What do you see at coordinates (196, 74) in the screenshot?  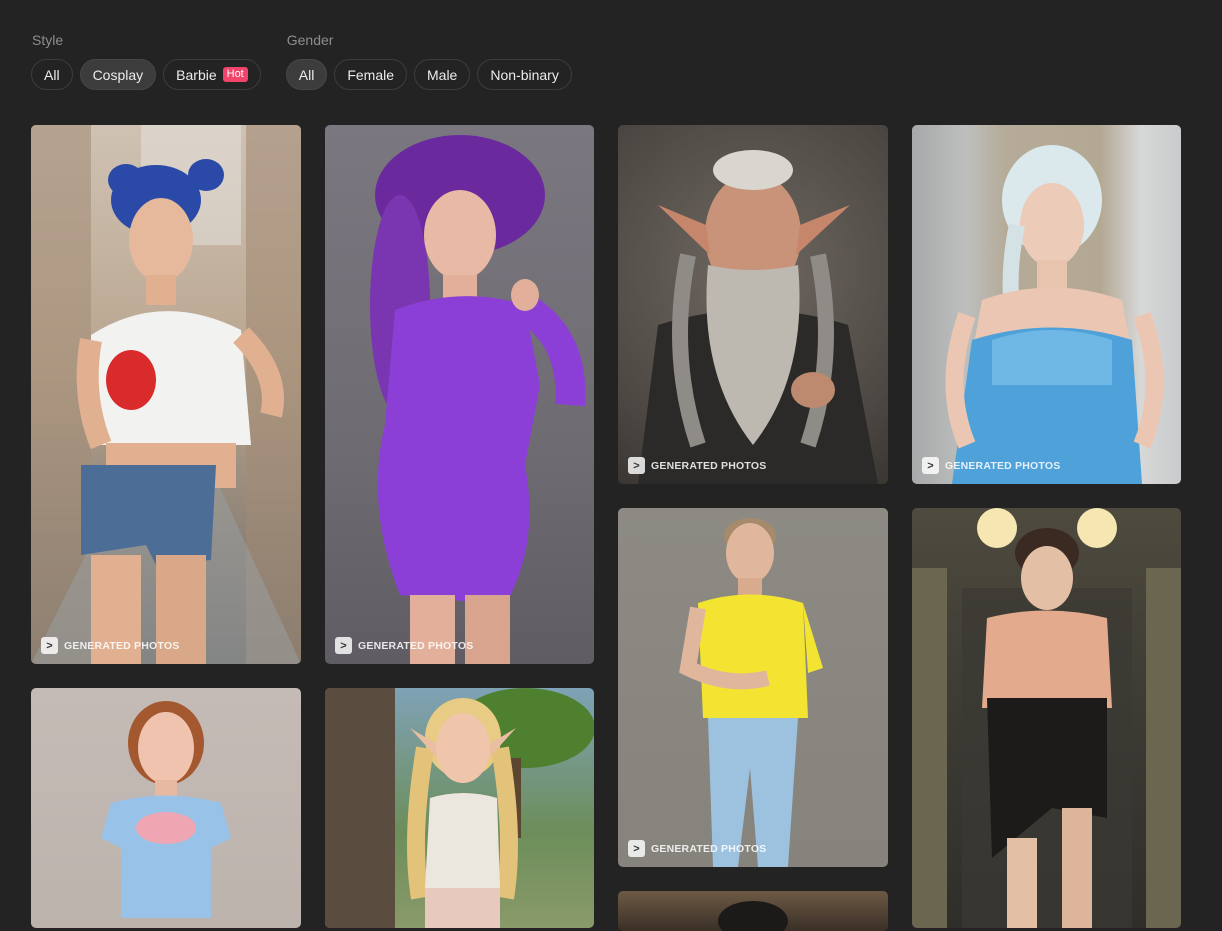 I see `chip-label: Barbie` at bounding box center [196, 74].